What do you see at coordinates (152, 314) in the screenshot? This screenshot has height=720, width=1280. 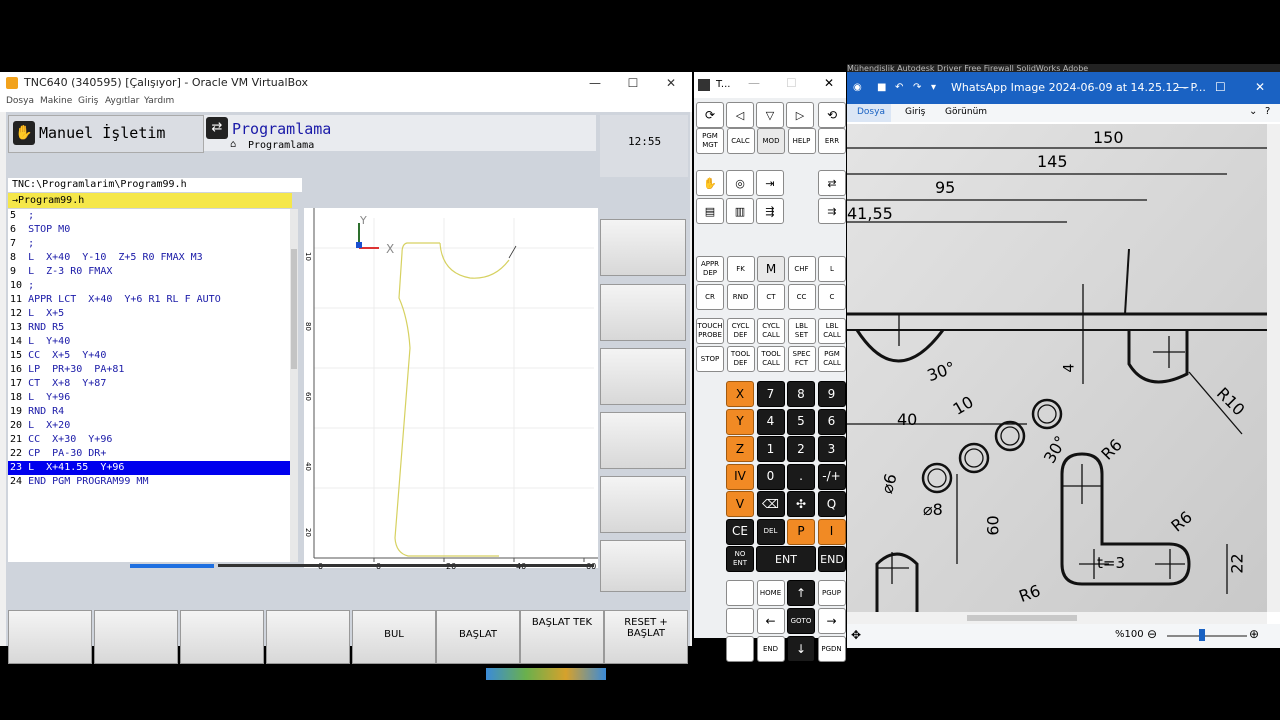 I see `program-line: 12 L X+5` at bounding box center [152, 314].